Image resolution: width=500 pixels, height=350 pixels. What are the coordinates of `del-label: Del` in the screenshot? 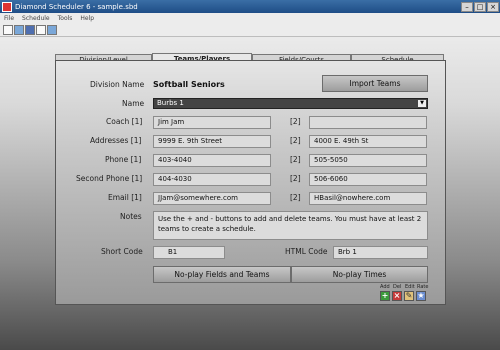 It's located at (397, 287).